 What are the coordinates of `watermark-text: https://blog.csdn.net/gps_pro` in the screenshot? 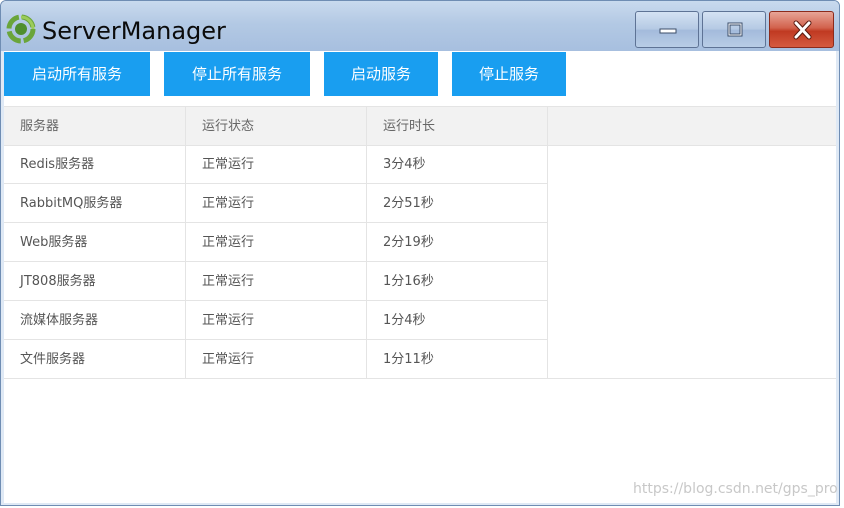 It's located at (735, 489).